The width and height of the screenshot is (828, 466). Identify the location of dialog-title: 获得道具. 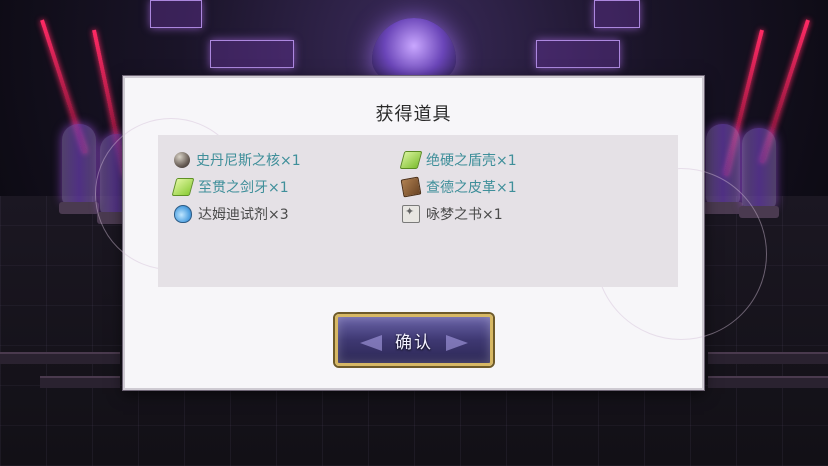
(413, 114).